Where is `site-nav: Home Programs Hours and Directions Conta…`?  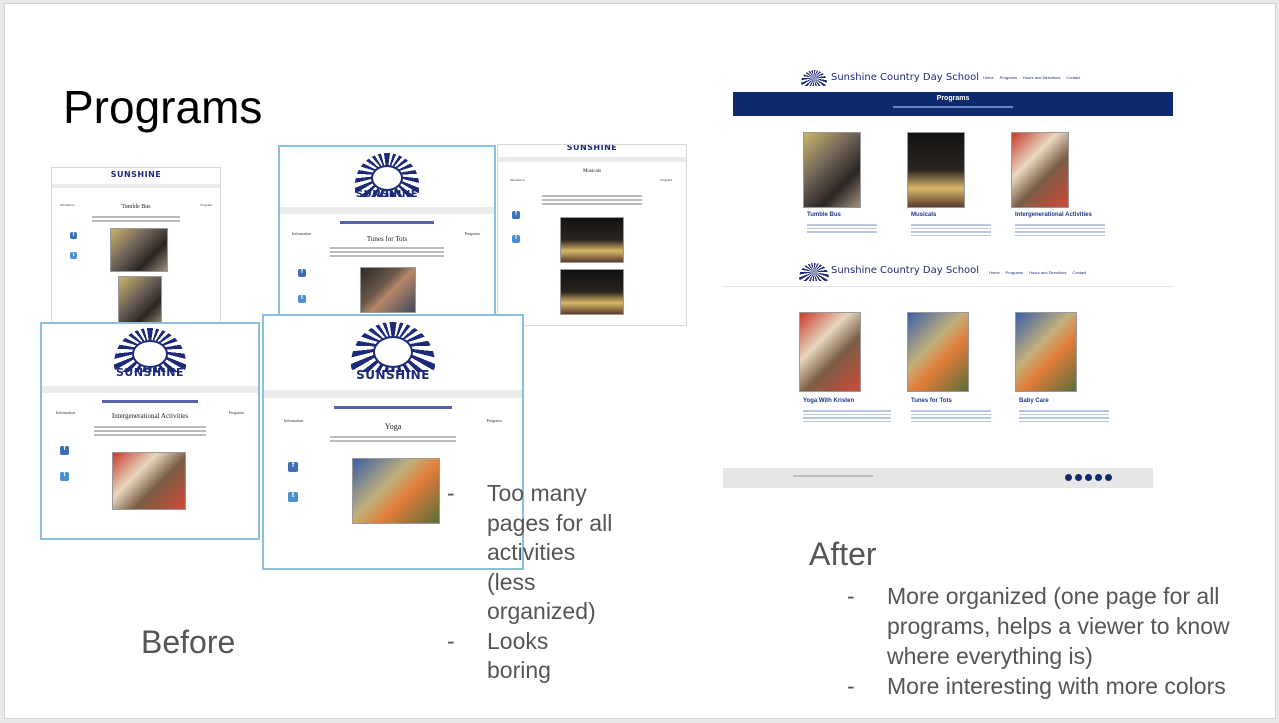
site-nav: Home Programs Hours and Directions Conta… is located at coordinates (1031, 77).